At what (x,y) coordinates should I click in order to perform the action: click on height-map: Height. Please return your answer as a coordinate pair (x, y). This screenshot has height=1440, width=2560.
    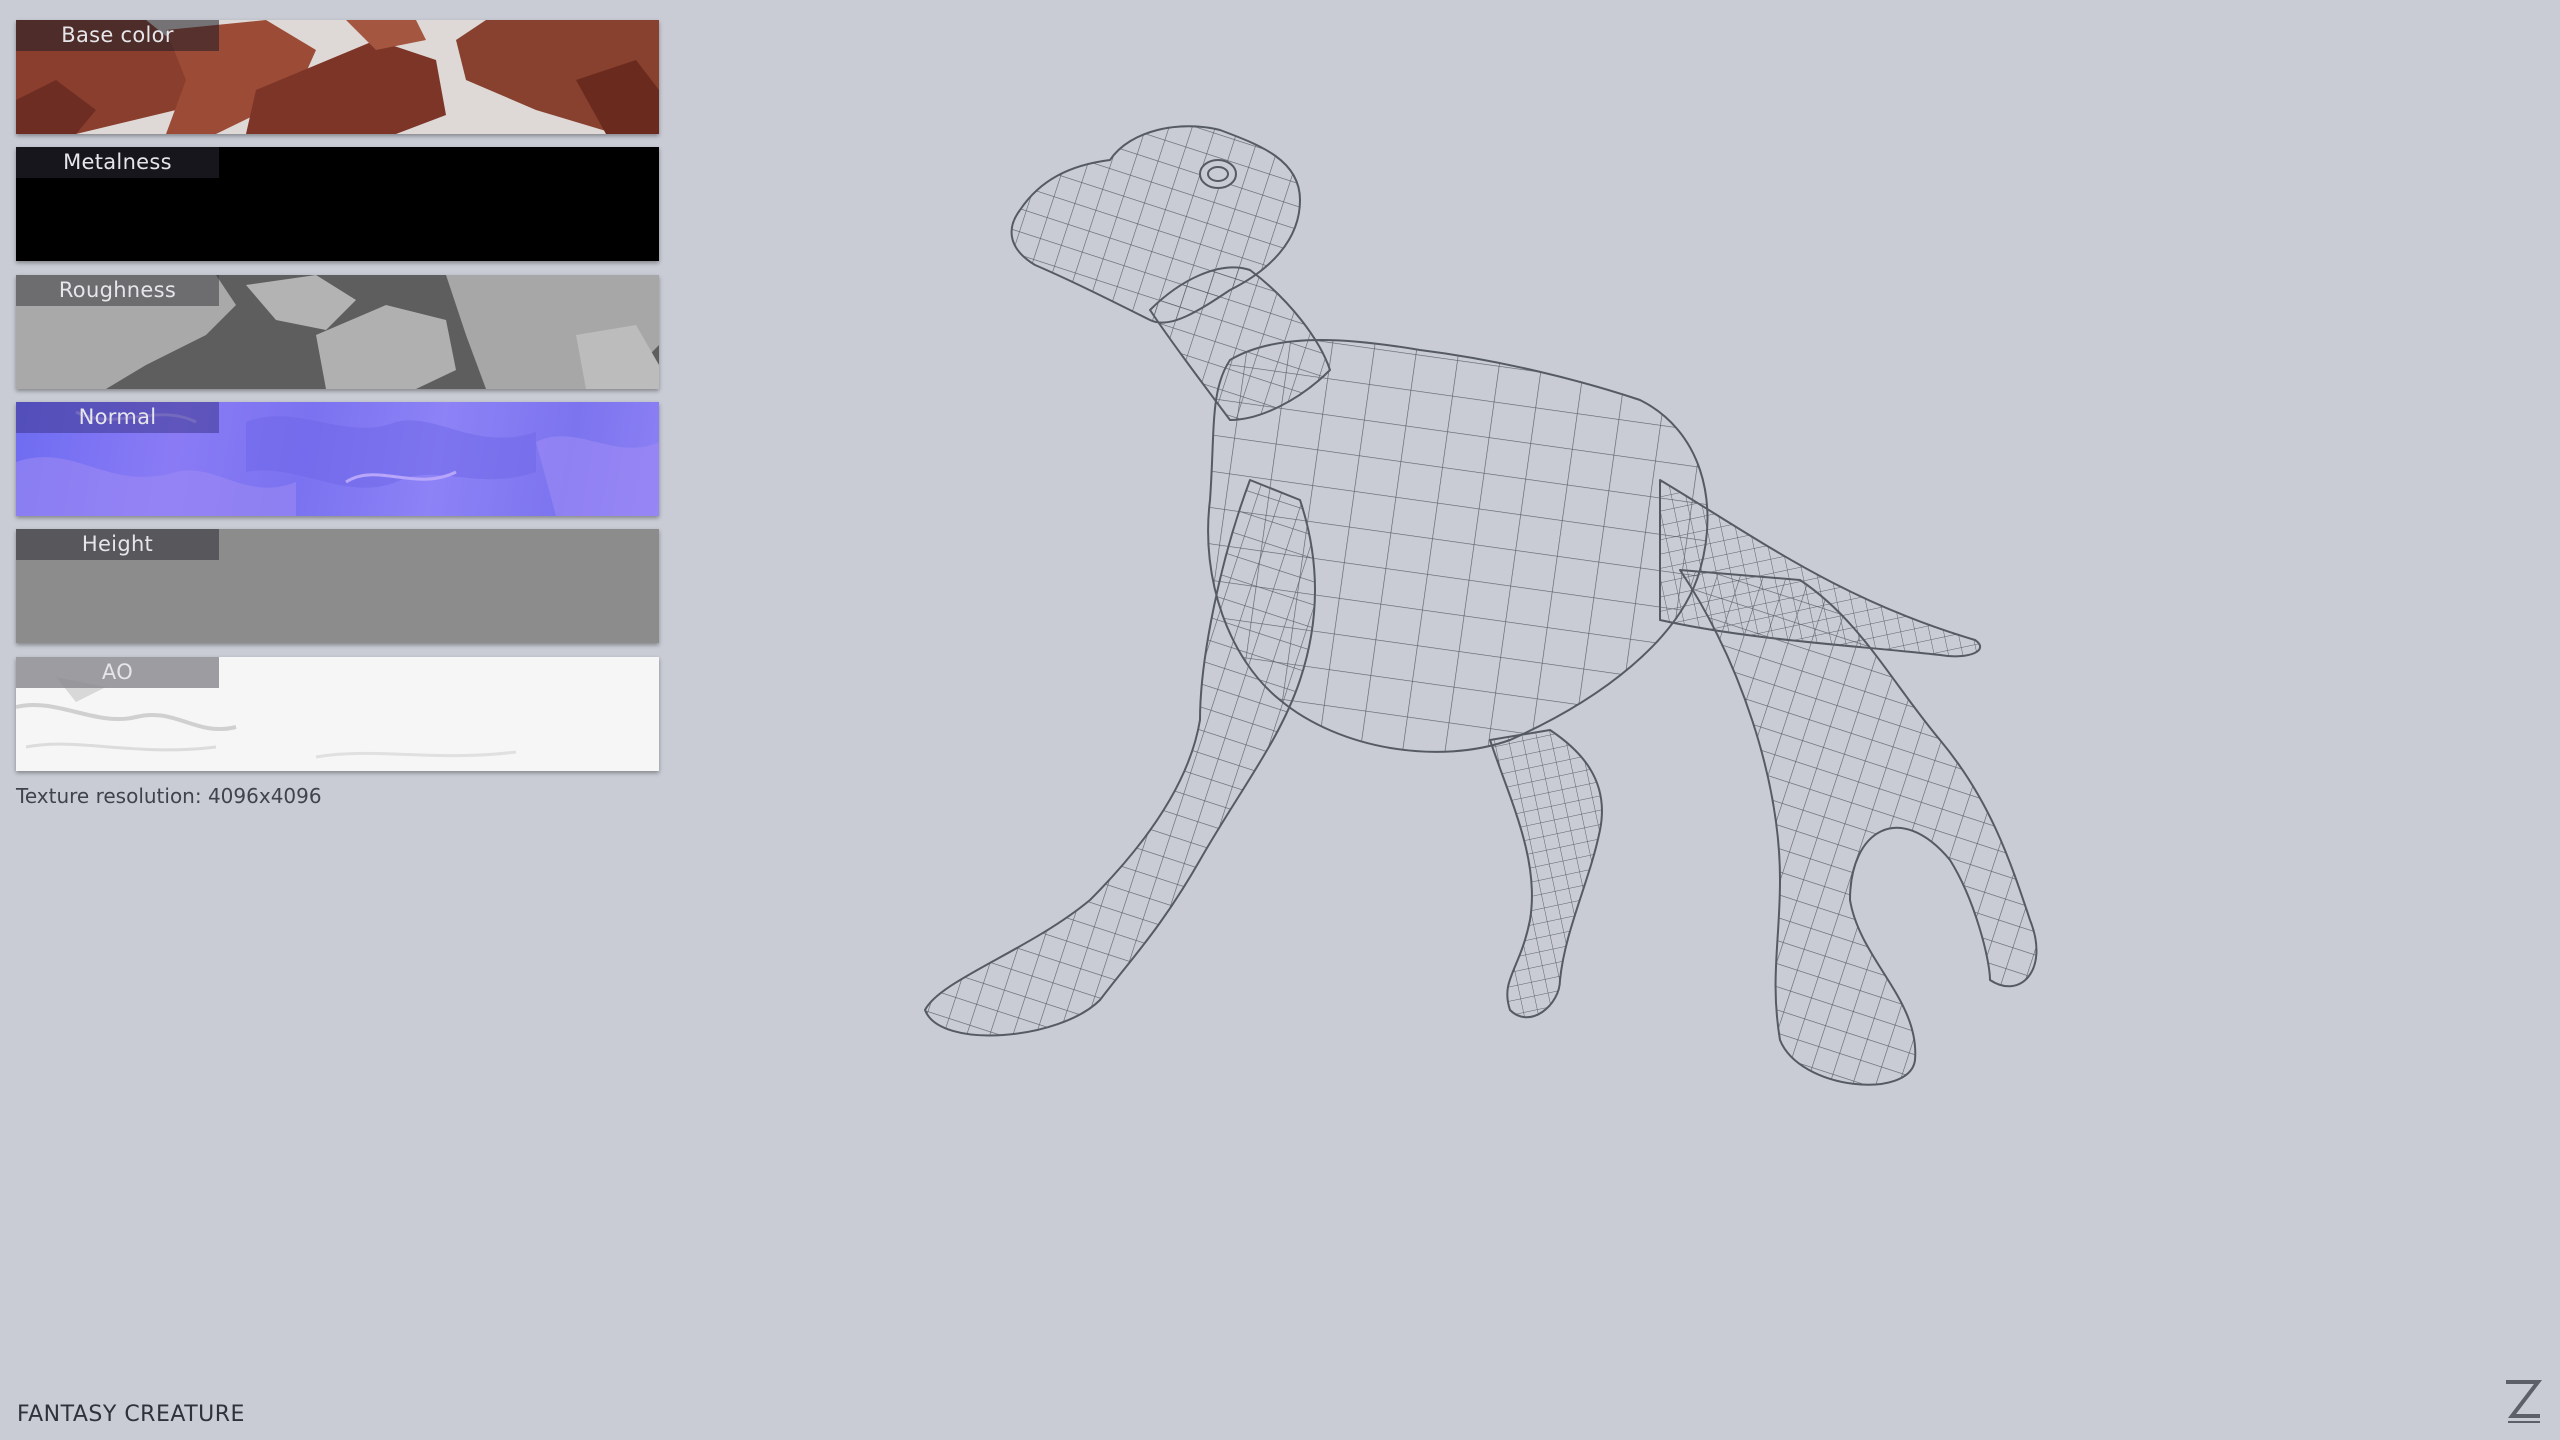
    Looking at the image, I should click on (337, 586).